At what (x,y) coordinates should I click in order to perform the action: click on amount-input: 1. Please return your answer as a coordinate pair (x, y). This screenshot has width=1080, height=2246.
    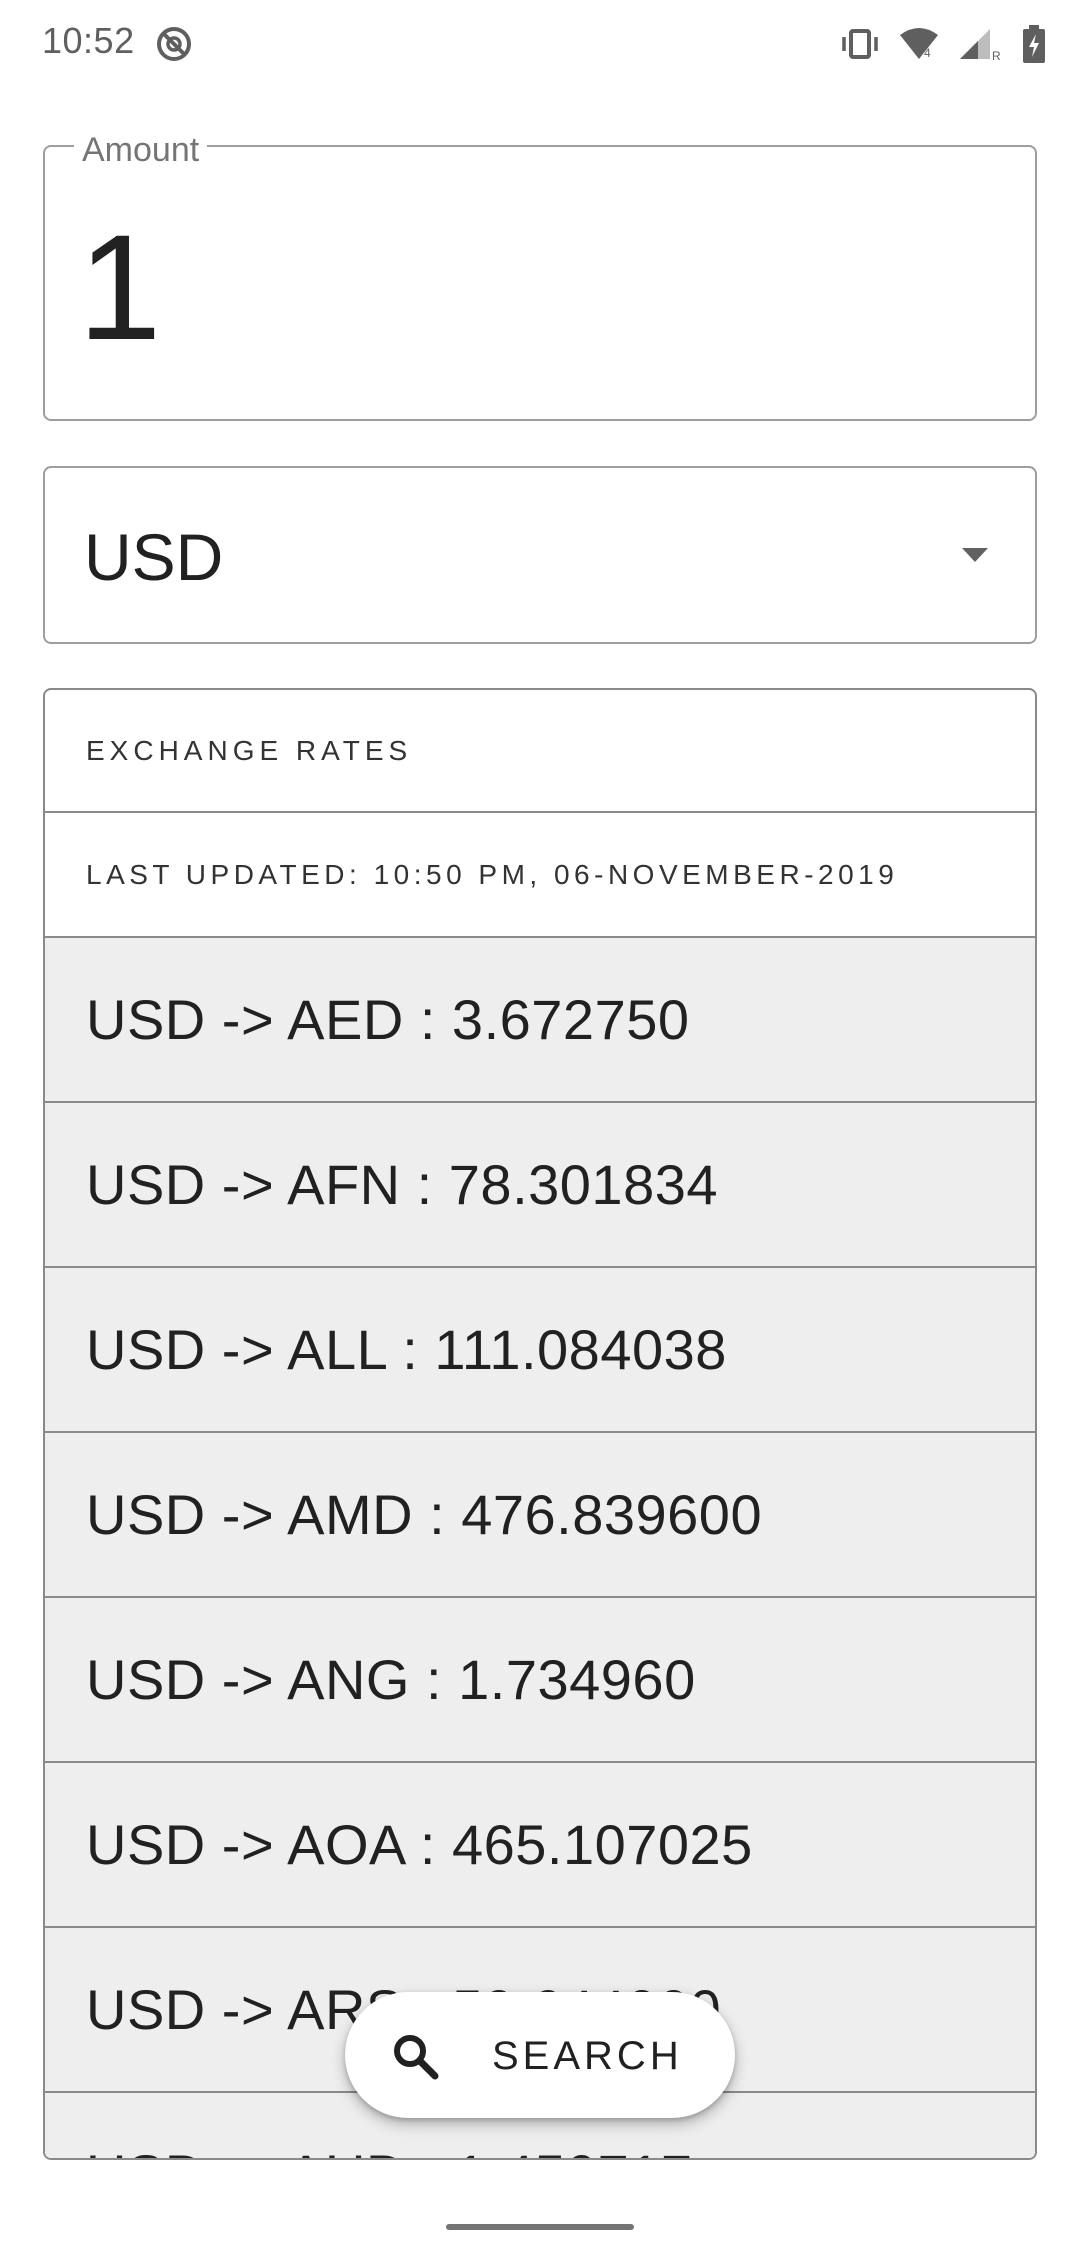
    Looking at the image, I should click on (119, 287).